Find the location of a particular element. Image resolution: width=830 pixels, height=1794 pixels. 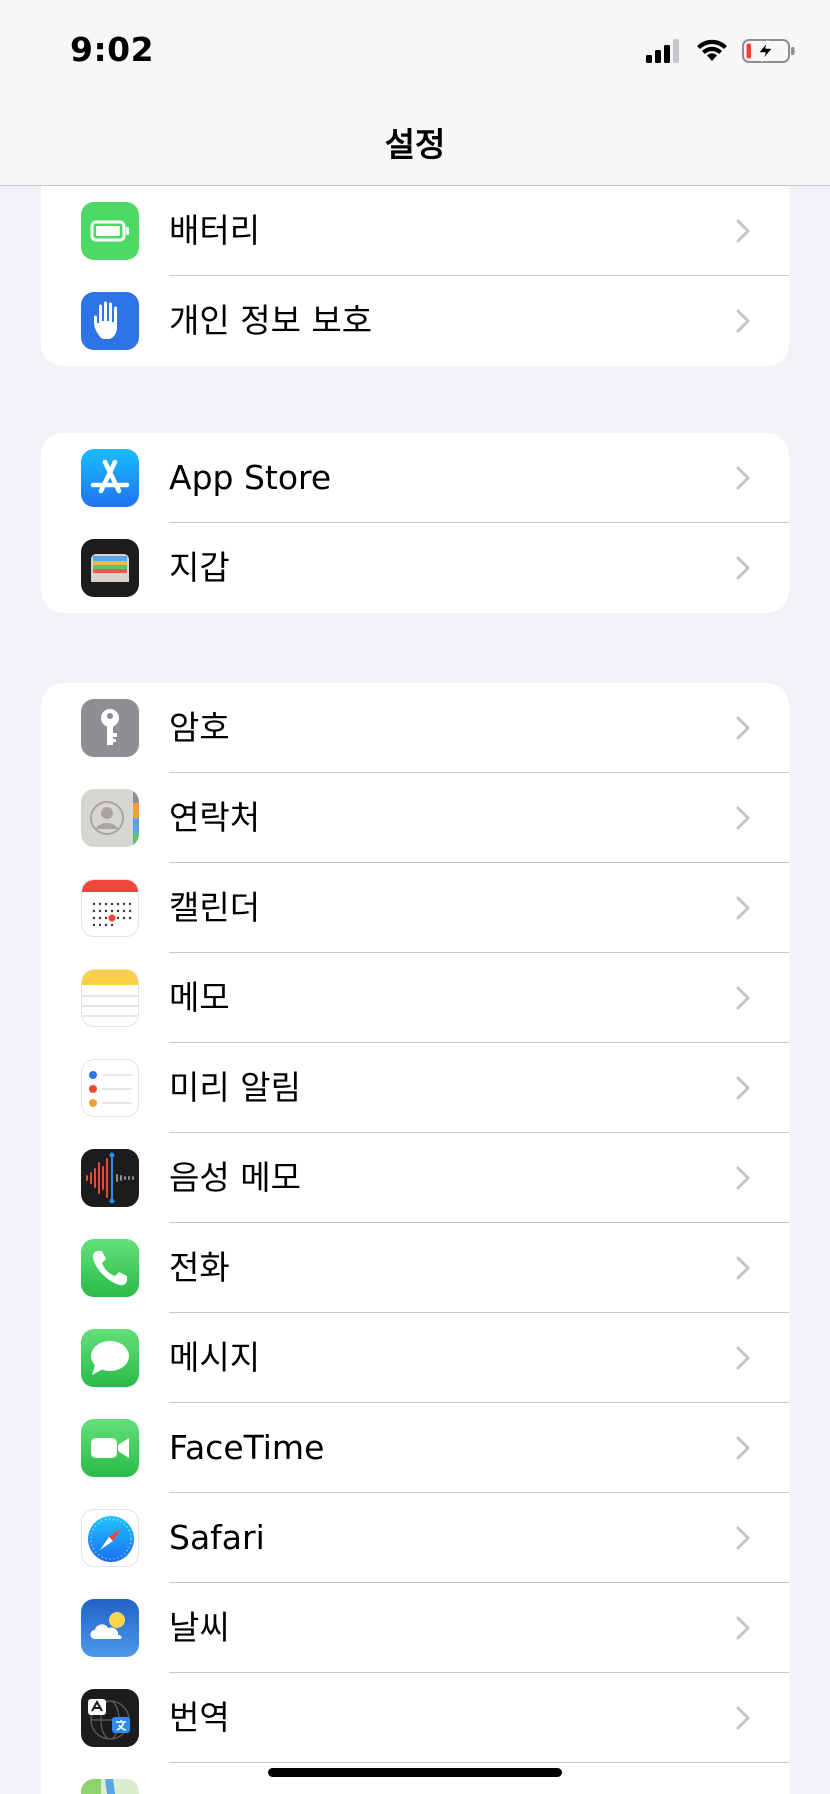

home-indicator is located at coordinates (415, 1772).